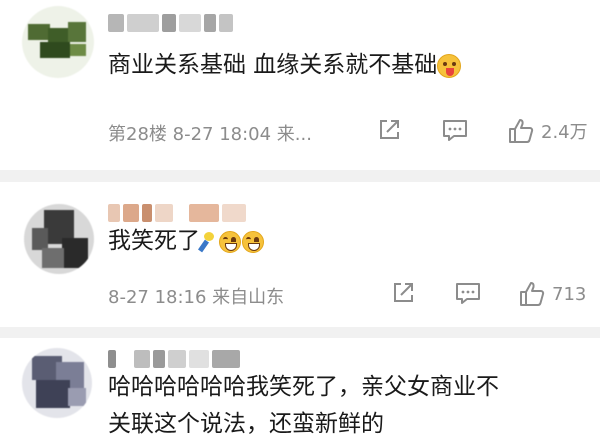 Image resolution: width=600 pixels, height=437 pixels. I want to click on like-count: 2.4万, so click(564, 132).